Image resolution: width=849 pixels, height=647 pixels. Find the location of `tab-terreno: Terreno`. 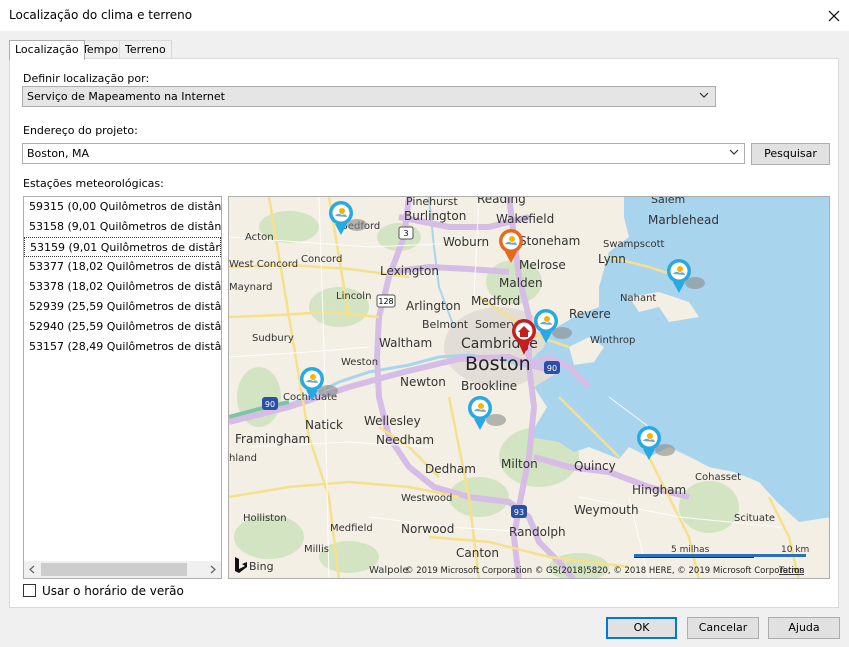

tab-terreno: Terreno is located at coordinates (145, 49).